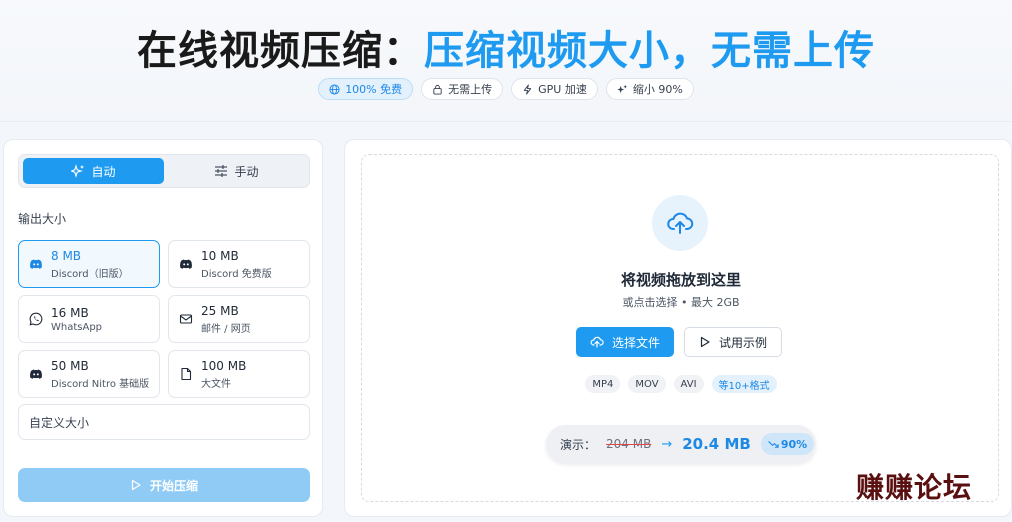 The width and height of the screenshot is (1012, 522). Describe the element at coordinates (186, 374) in the screenshot. I see `file-icon` at that location.